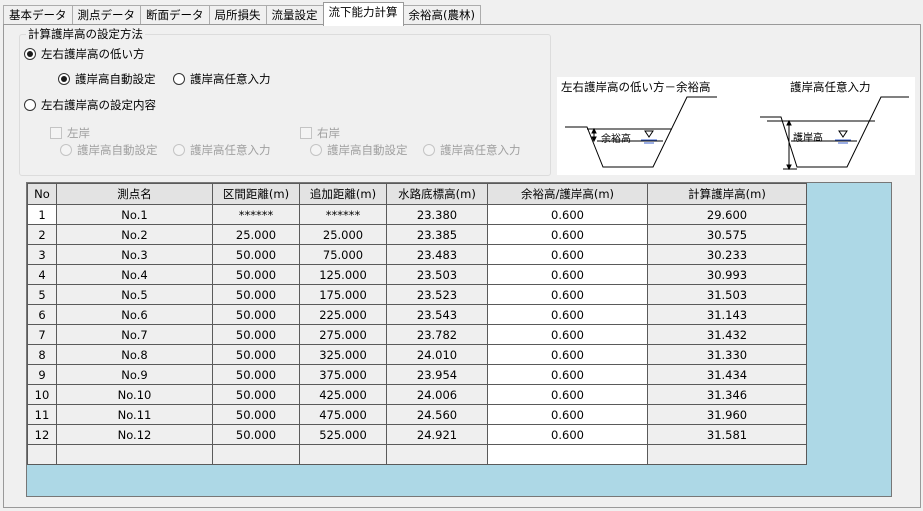  What do you see at coordinates (727, 394) in the screenshot?
I see `table-cell: 31.346` at bounding box center [727, 394].